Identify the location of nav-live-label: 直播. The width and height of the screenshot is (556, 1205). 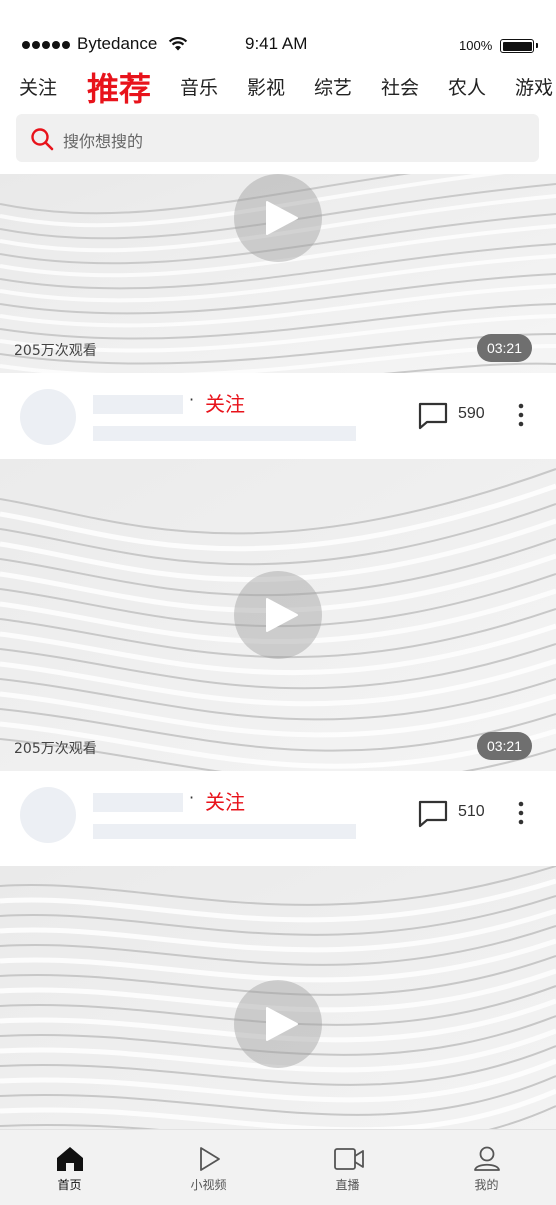
(347, 1185).